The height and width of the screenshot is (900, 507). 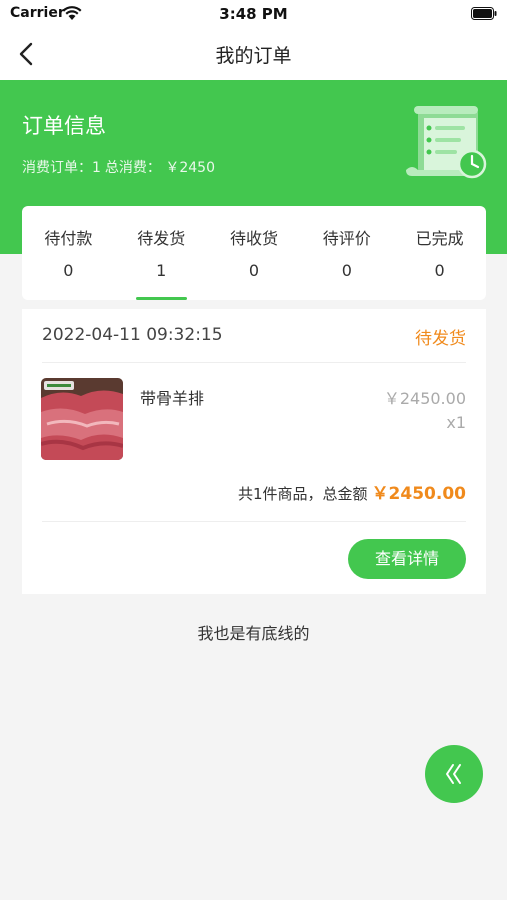 What do you see at coordinates (161, 298) in the screenshot?
I see `active-tab-indicator` at bounding box center [161, 298].